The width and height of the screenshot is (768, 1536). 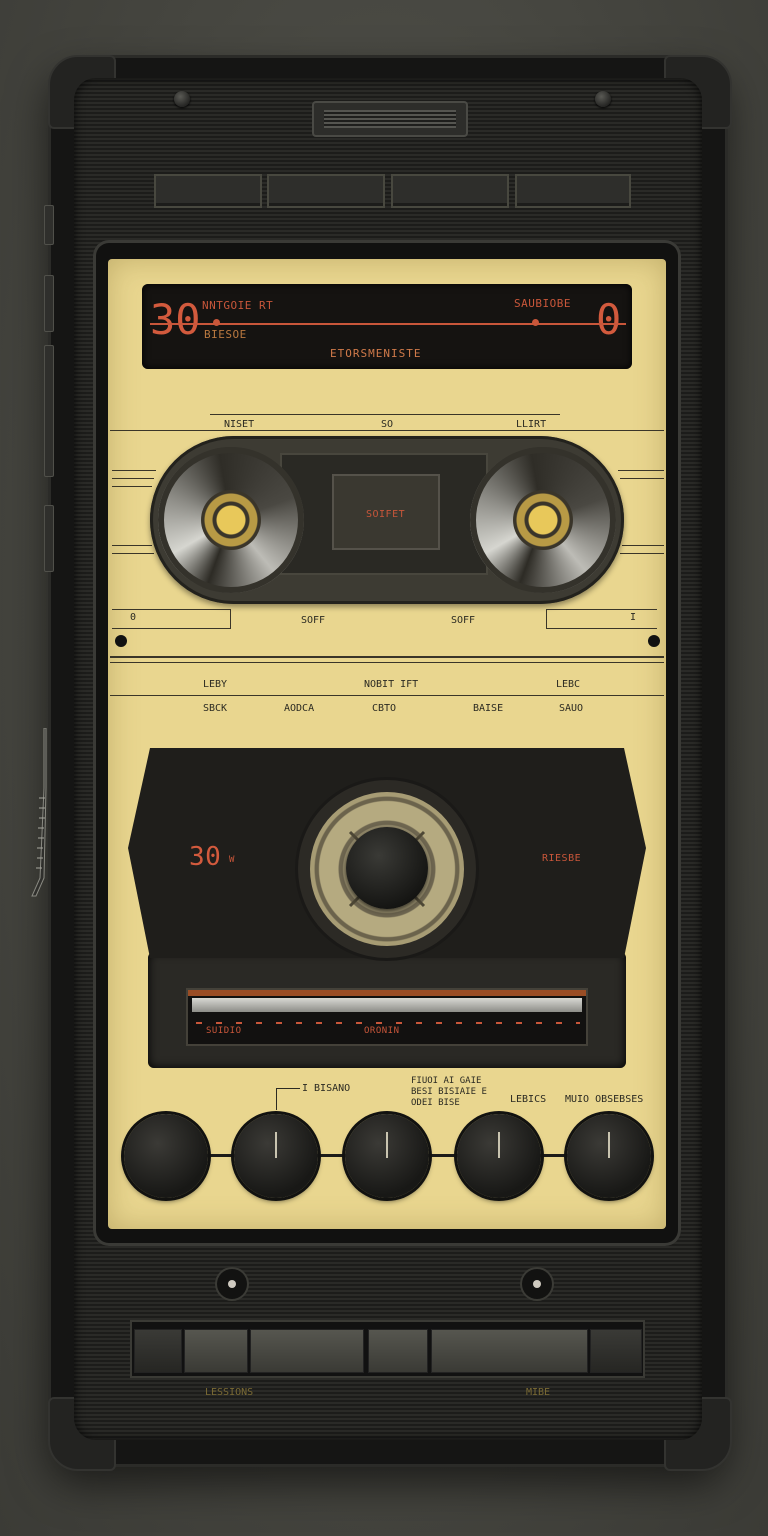 I want to click on knob-label-leader, so click(x=276, y=1099).